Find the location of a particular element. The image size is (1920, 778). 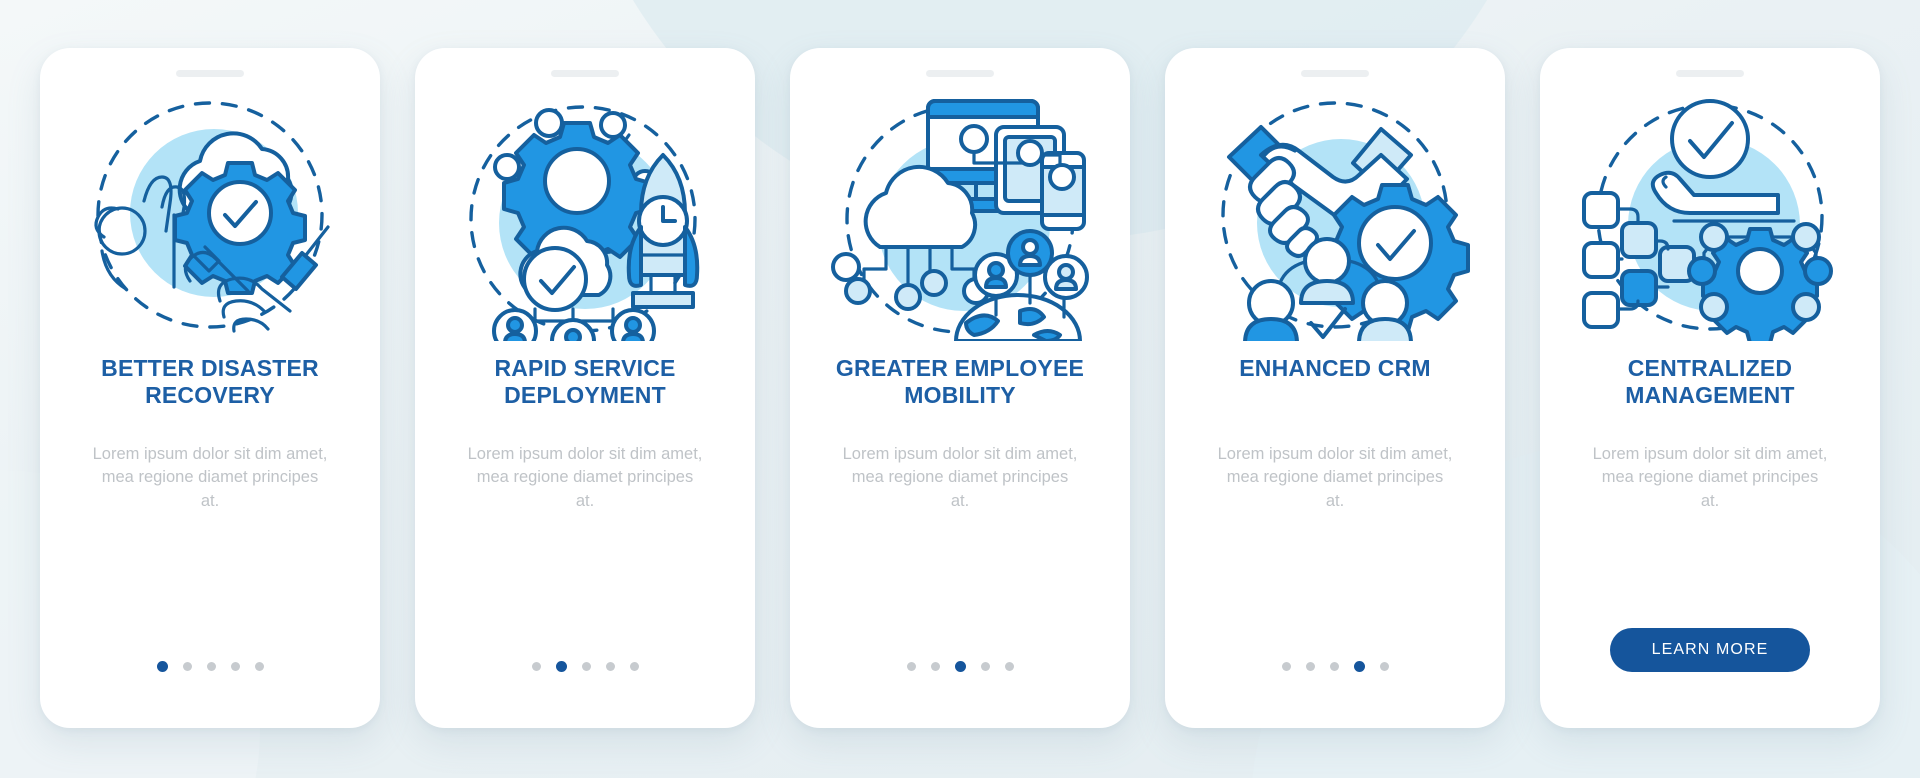

card-title: CENTRALIZED MANAGEMENT is located at coordinates (1710, 381).